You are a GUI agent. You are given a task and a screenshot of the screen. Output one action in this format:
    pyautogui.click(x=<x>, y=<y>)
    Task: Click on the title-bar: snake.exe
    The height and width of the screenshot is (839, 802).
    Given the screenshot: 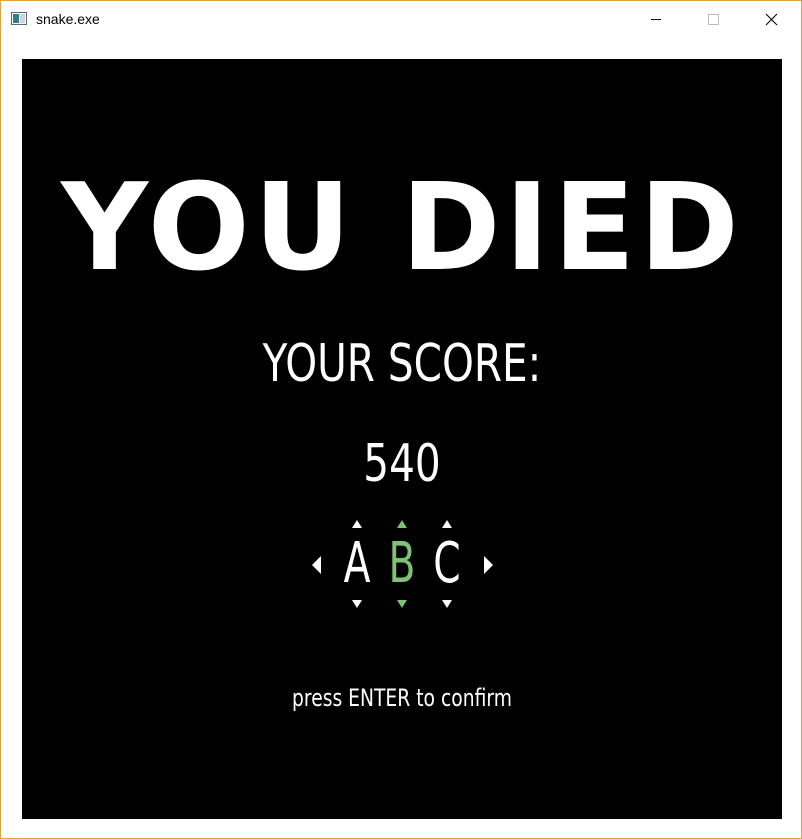 What is the action you would take?
    pyautogui.click(x=401, y=19)
    